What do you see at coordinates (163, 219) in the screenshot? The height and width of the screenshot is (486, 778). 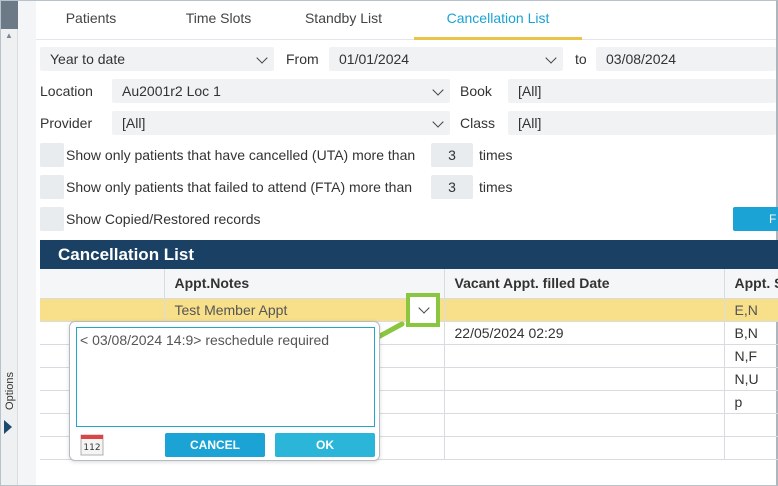 I see `copied-restored-label: Show Copied/Restored records` at bounding box center [163, 219].